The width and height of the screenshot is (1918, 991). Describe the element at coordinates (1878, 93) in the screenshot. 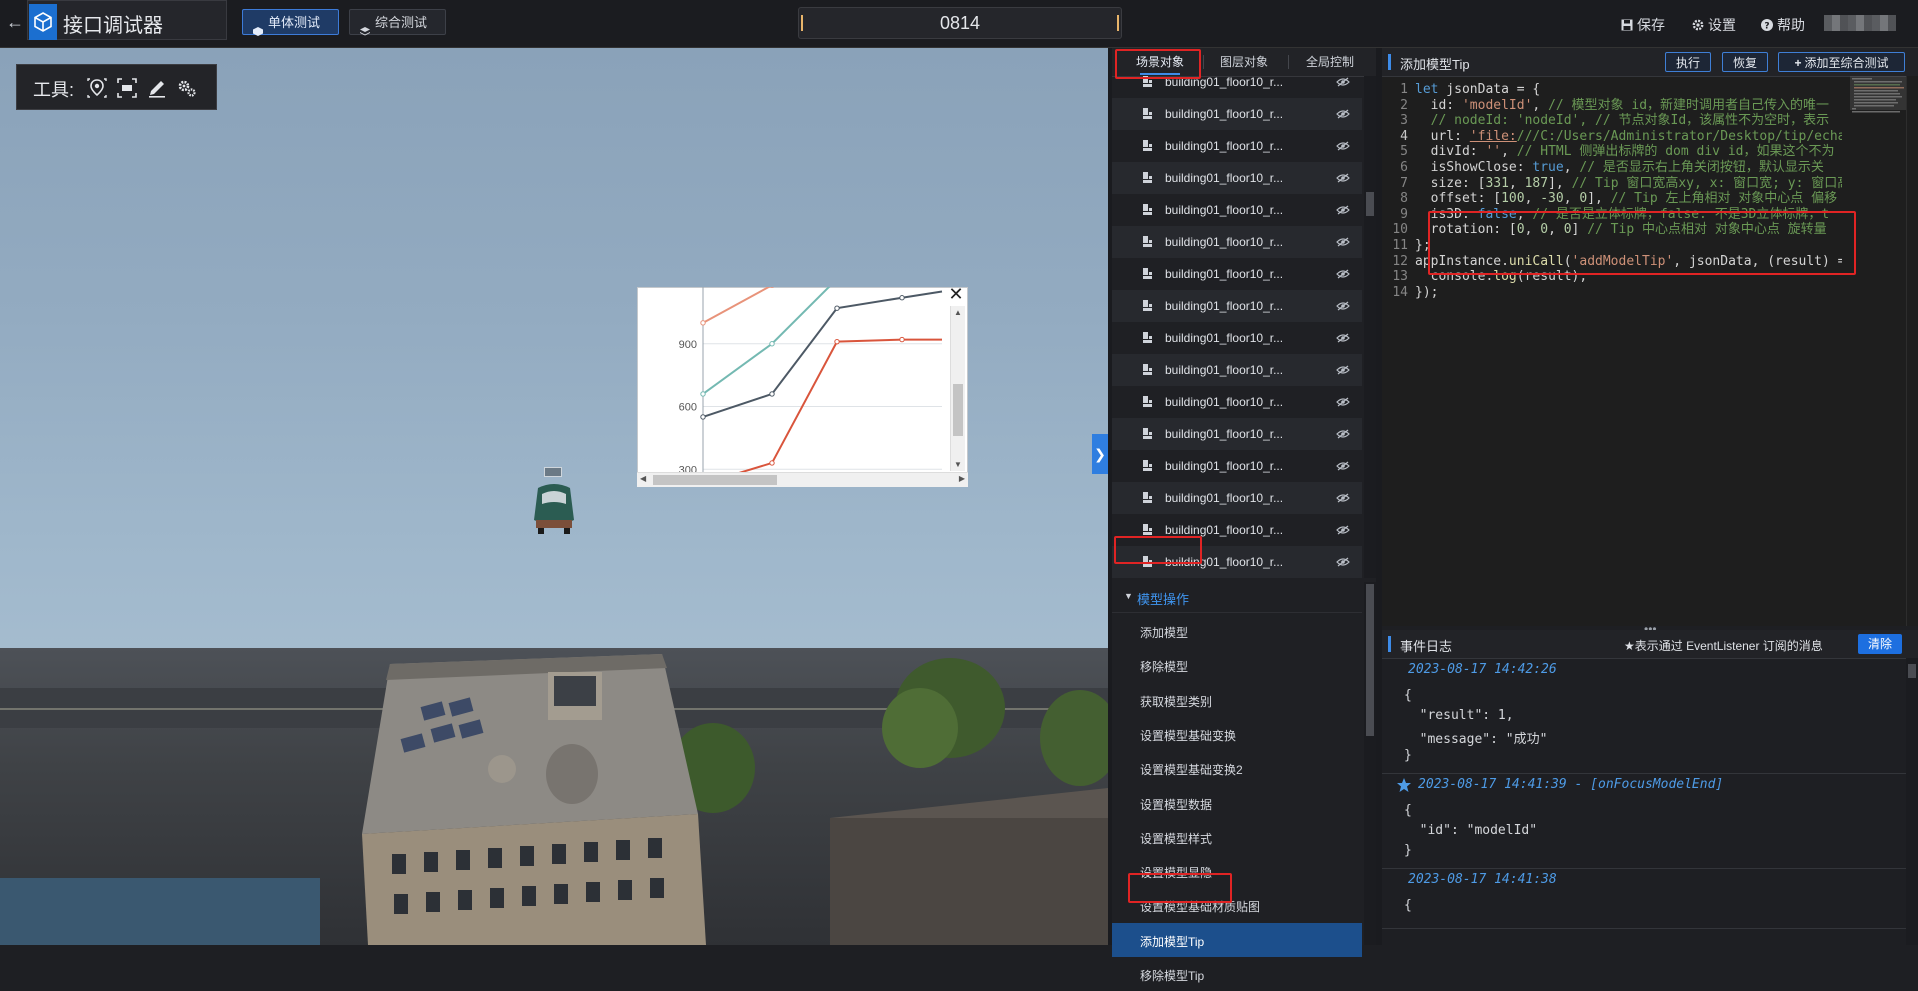

I see `minimap-viewport` at that location.